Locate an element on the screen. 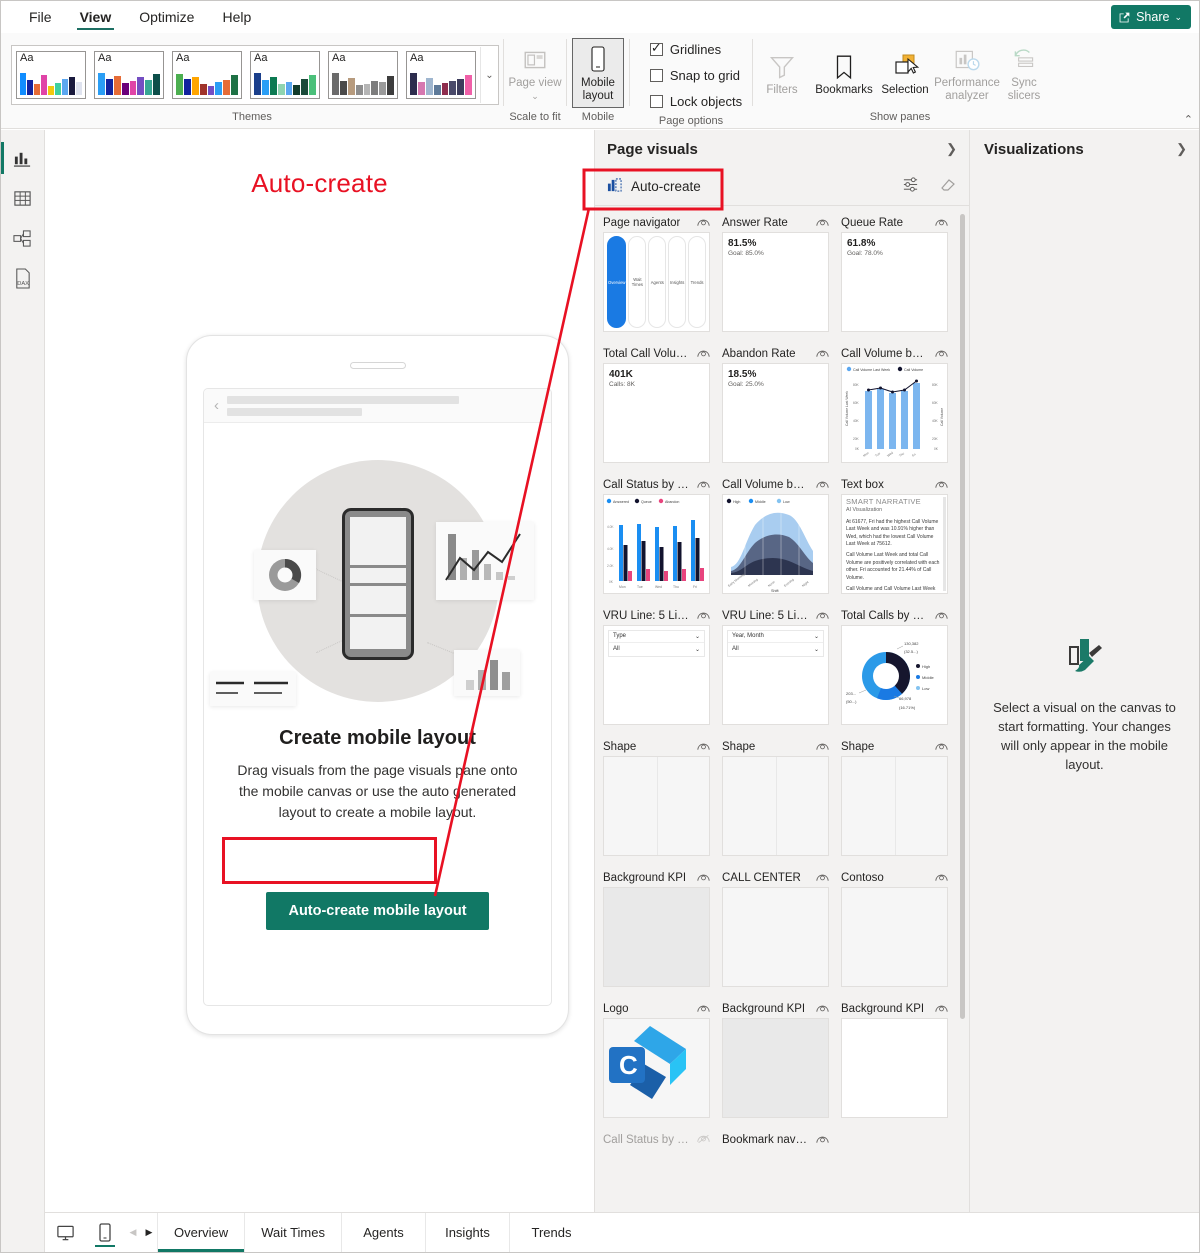  theme-tile-2: Aa is located at coordinates (129, 75).